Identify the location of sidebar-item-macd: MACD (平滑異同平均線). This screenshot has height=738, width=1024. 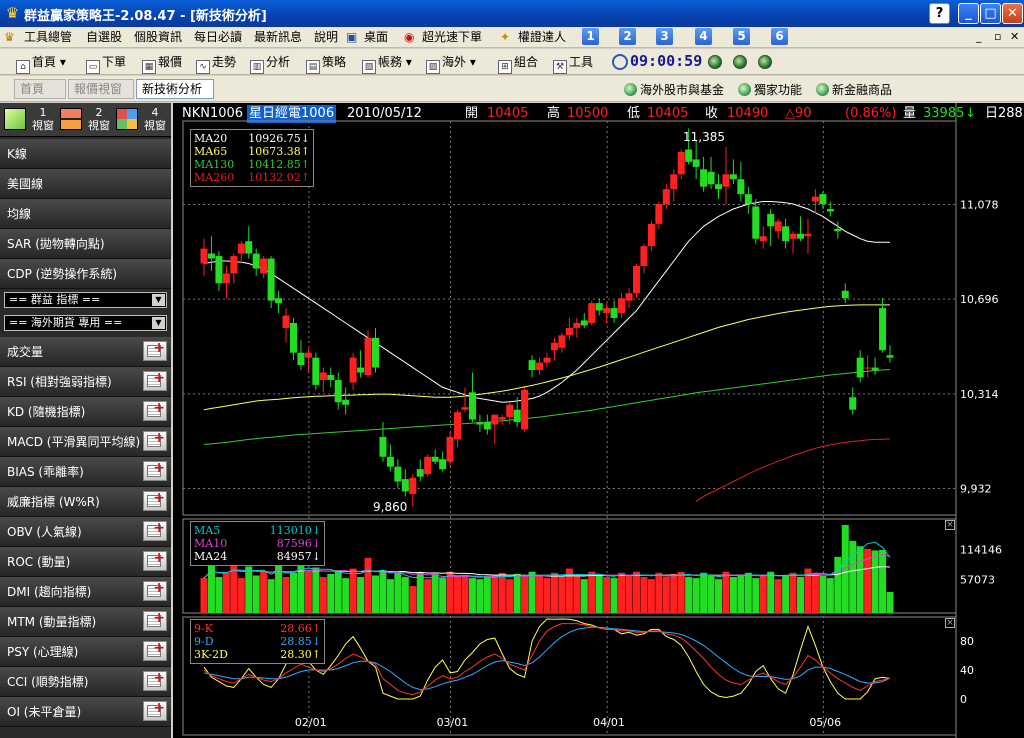
(85, 442).